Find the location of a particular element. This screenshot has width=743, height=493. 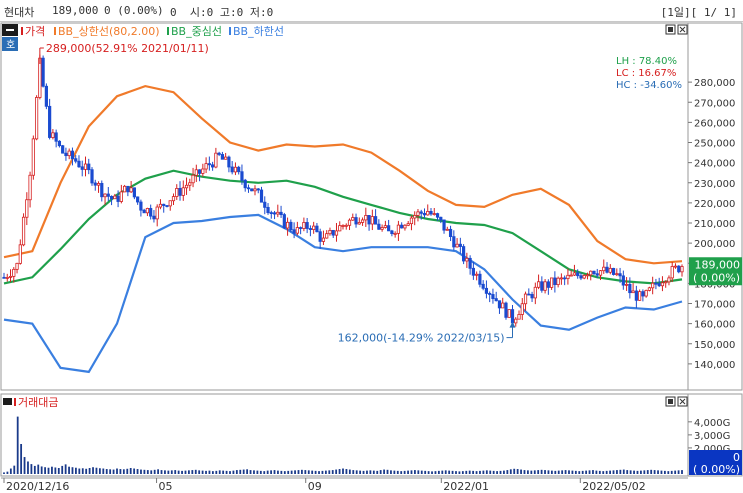

volume-legend-label: 거래대금 is located at coordinates (38, 402).